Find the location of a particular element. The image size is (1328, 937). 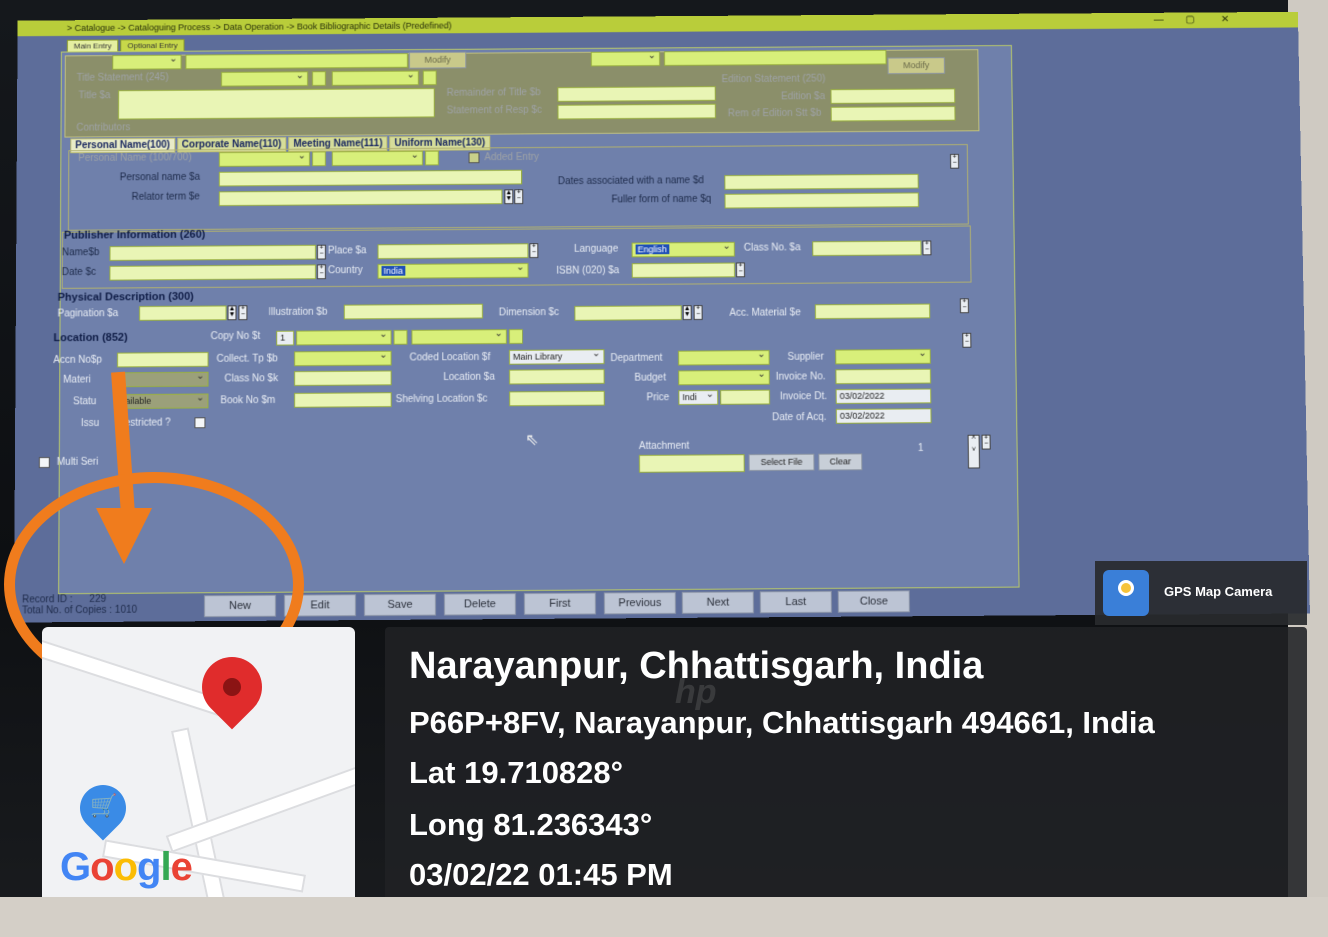

isbn-expand-icon: + − is located at coordinates (740, 270).